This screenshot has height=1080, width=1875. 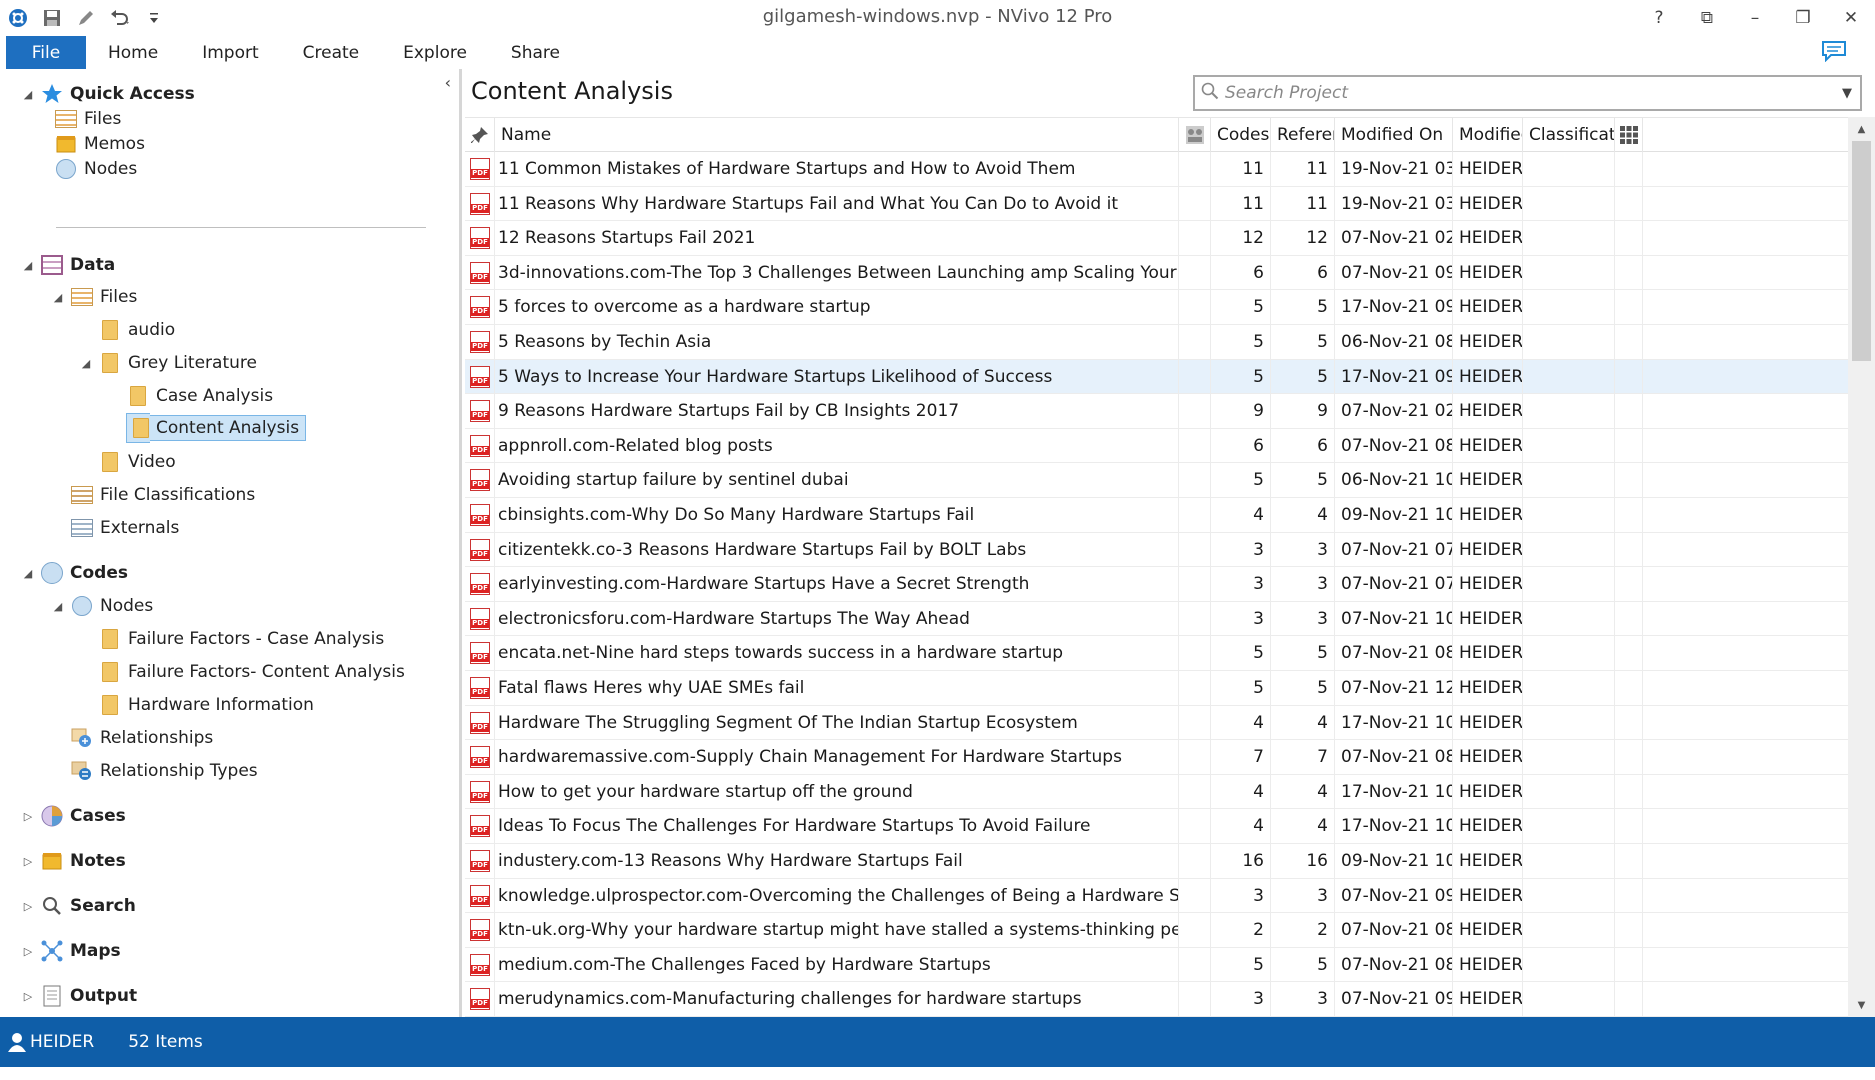 I want to click on tab-create: Create, so click(x=331, y=52).